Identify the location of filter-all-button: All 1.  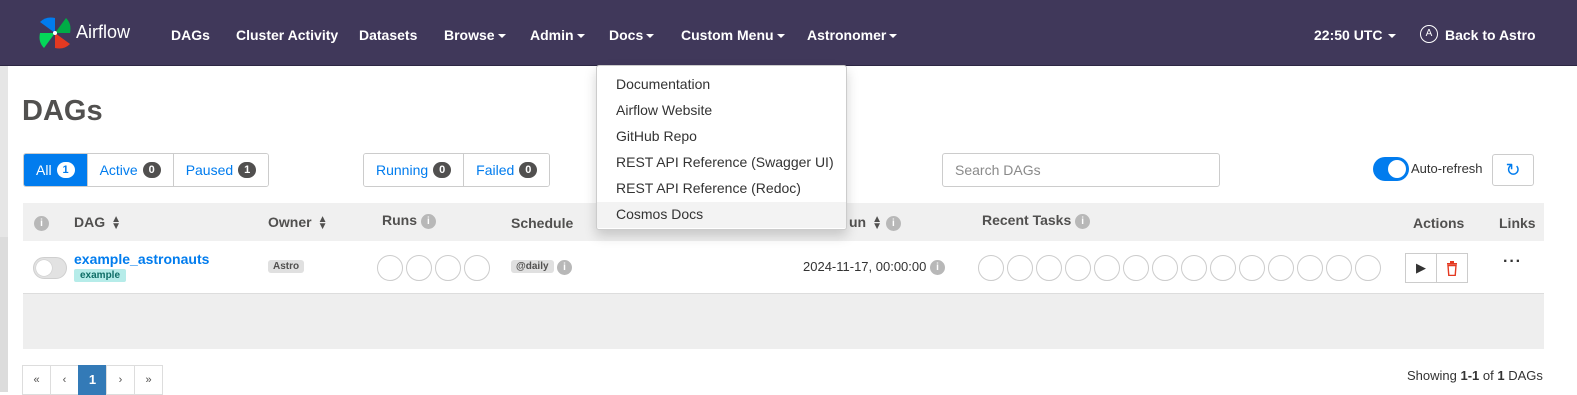
(56, 170).